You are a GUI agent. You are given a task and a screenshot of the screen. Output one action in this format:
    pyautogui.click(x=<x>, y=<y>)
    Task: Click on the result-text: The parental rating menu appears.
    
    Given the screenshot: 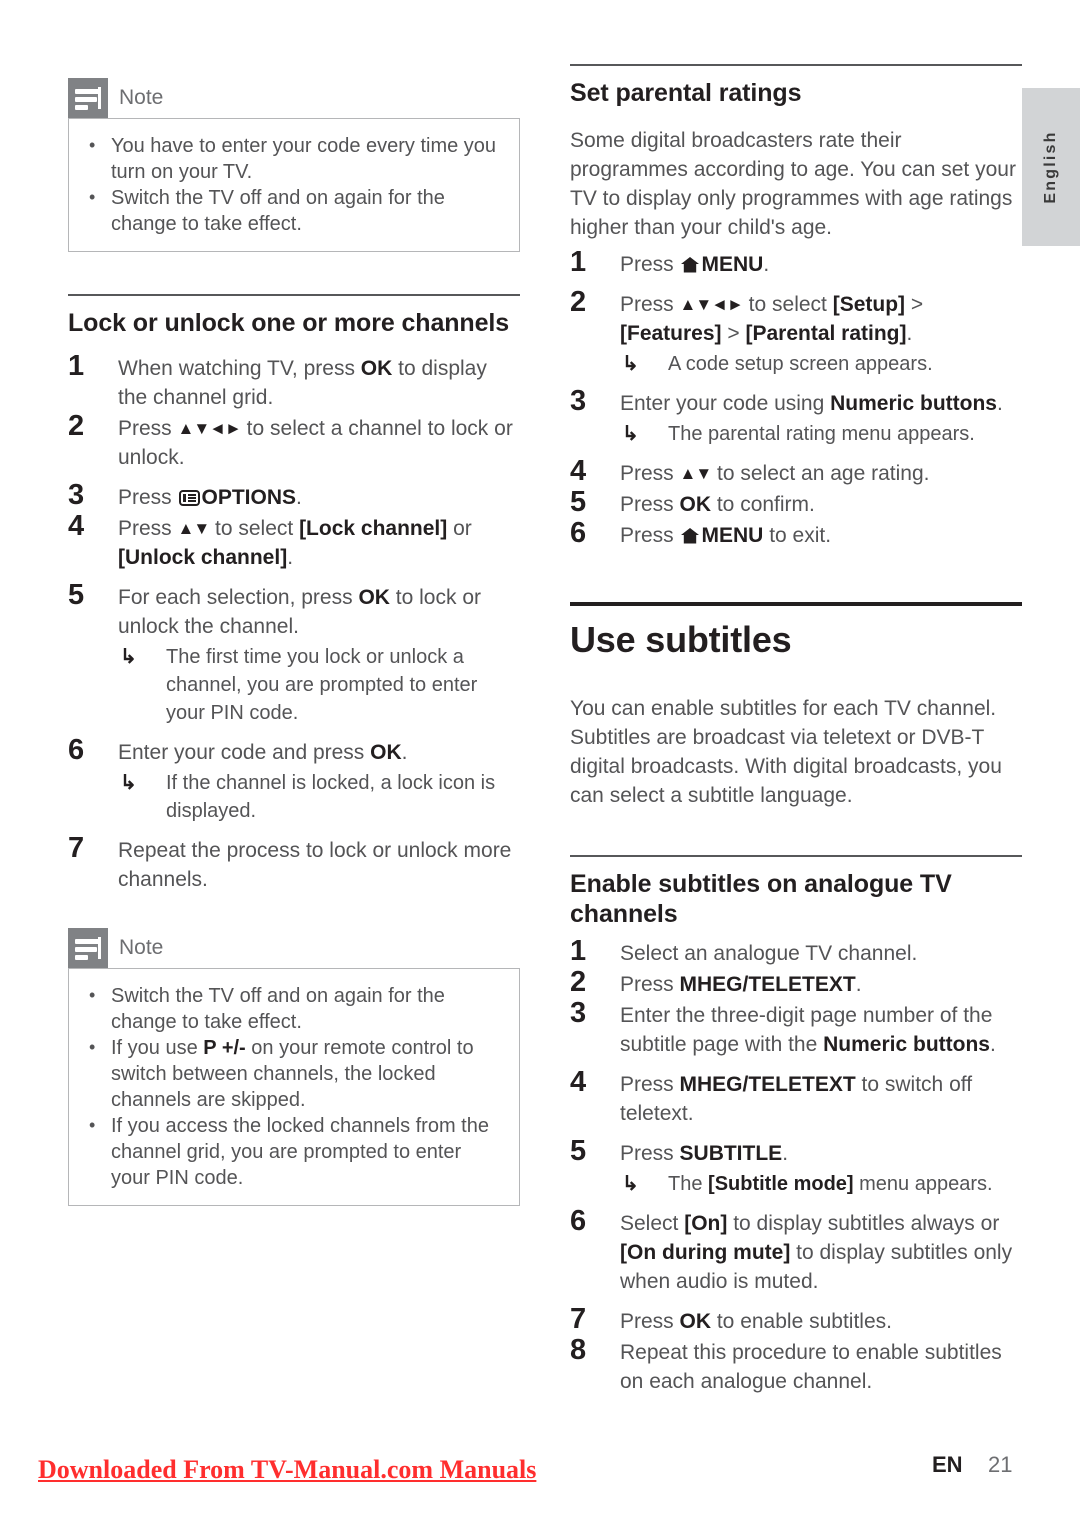 What is the action you would take?
    pyautogui.click(x=821, y=434)
    